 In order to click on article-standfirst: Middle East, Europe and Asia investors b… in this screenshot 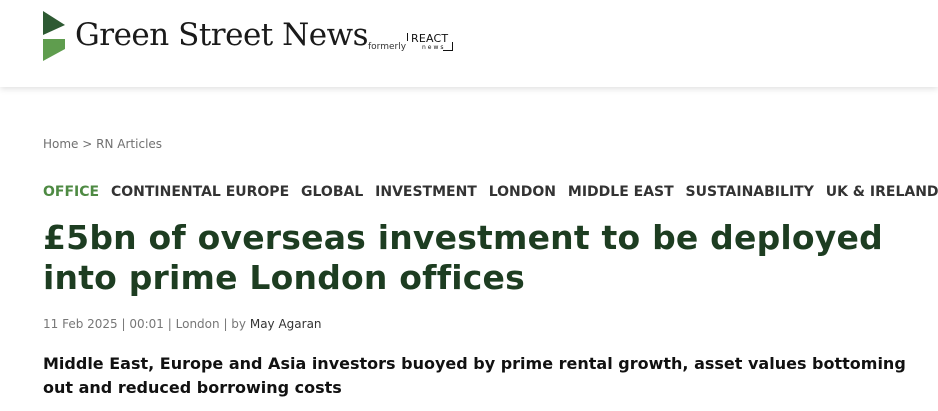, I will do `click(474, 375)`.